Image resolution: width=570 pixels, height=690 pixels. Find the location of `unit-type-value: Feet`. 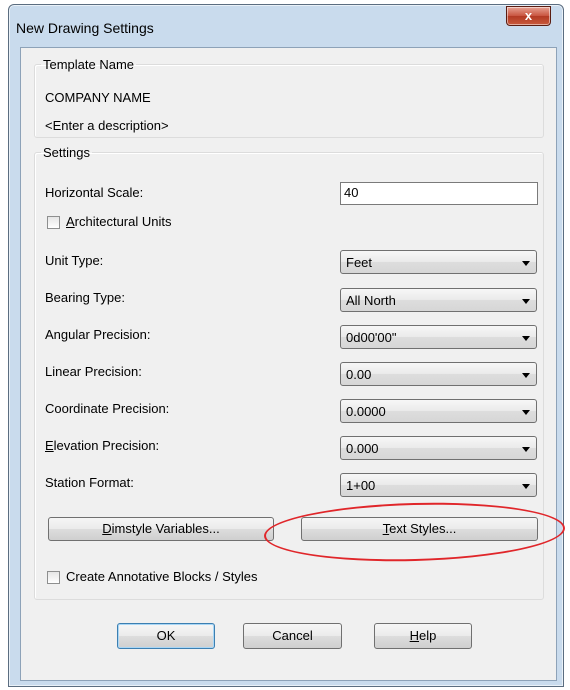

unit-type-value: Feet is located at coordinates (359, 262).